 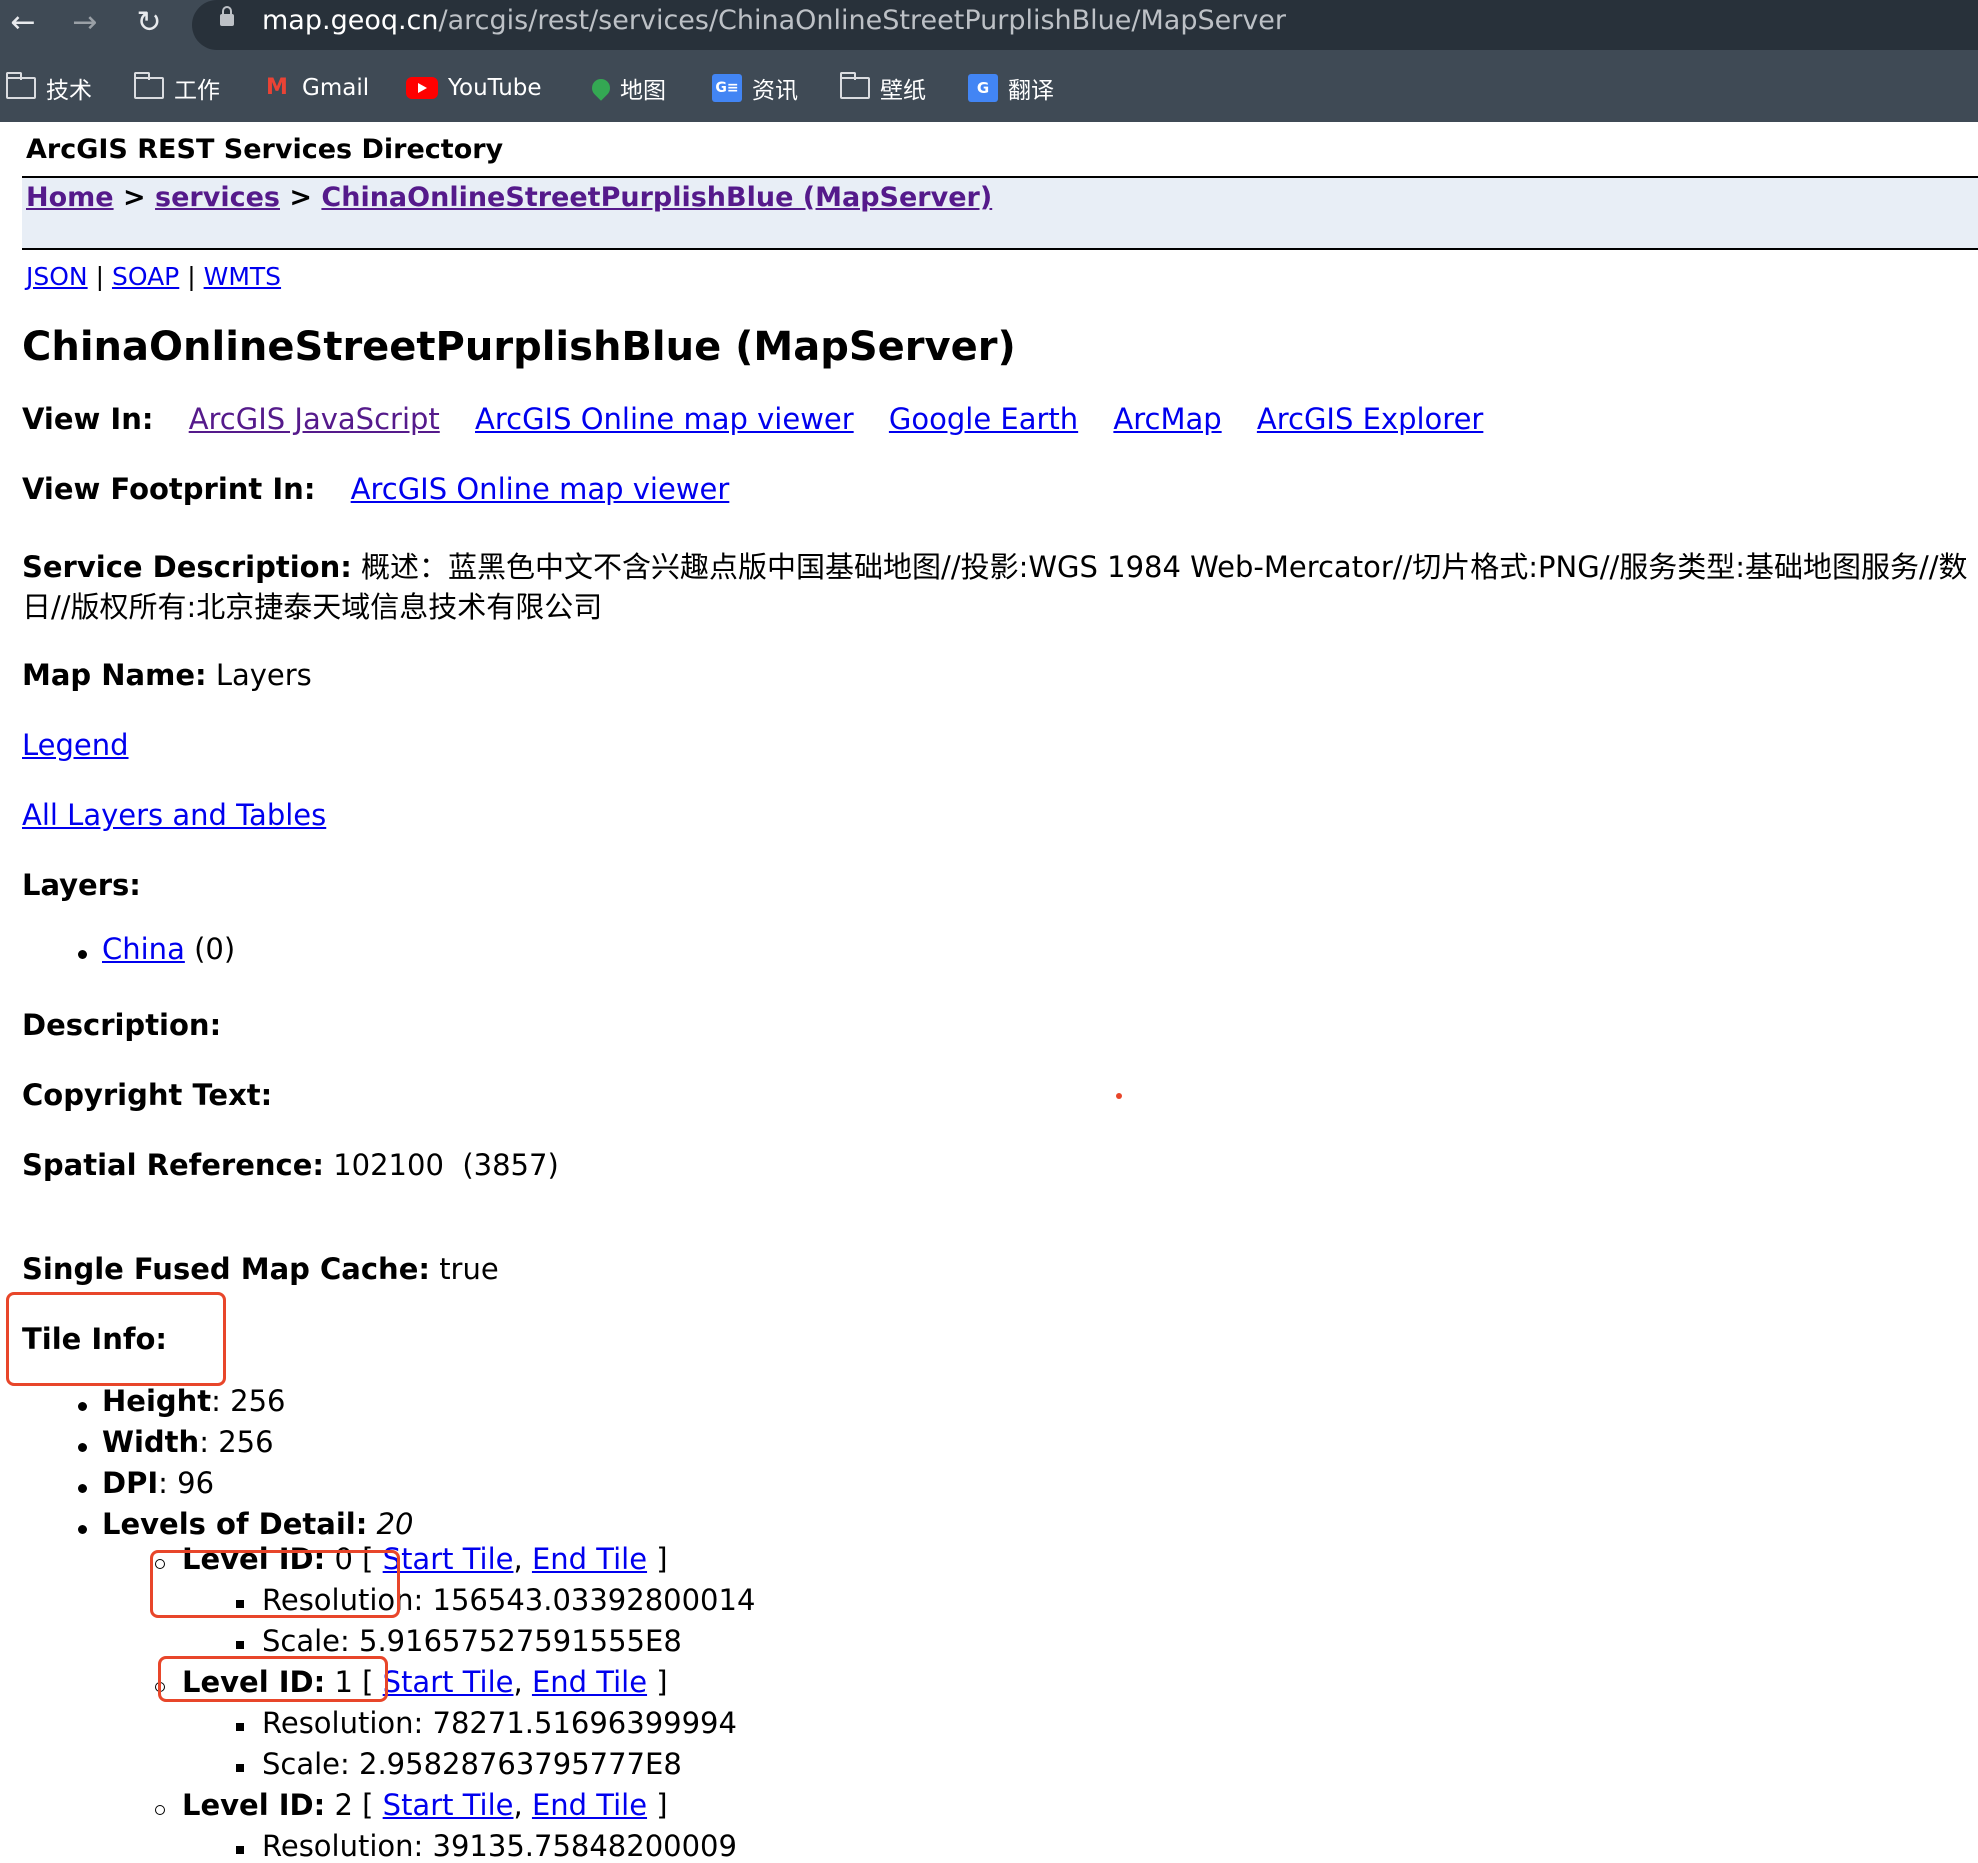 I want to click on level-row: Level ID: 2 [ Start Tile, End Tile ], so click(x=425, y=1805).